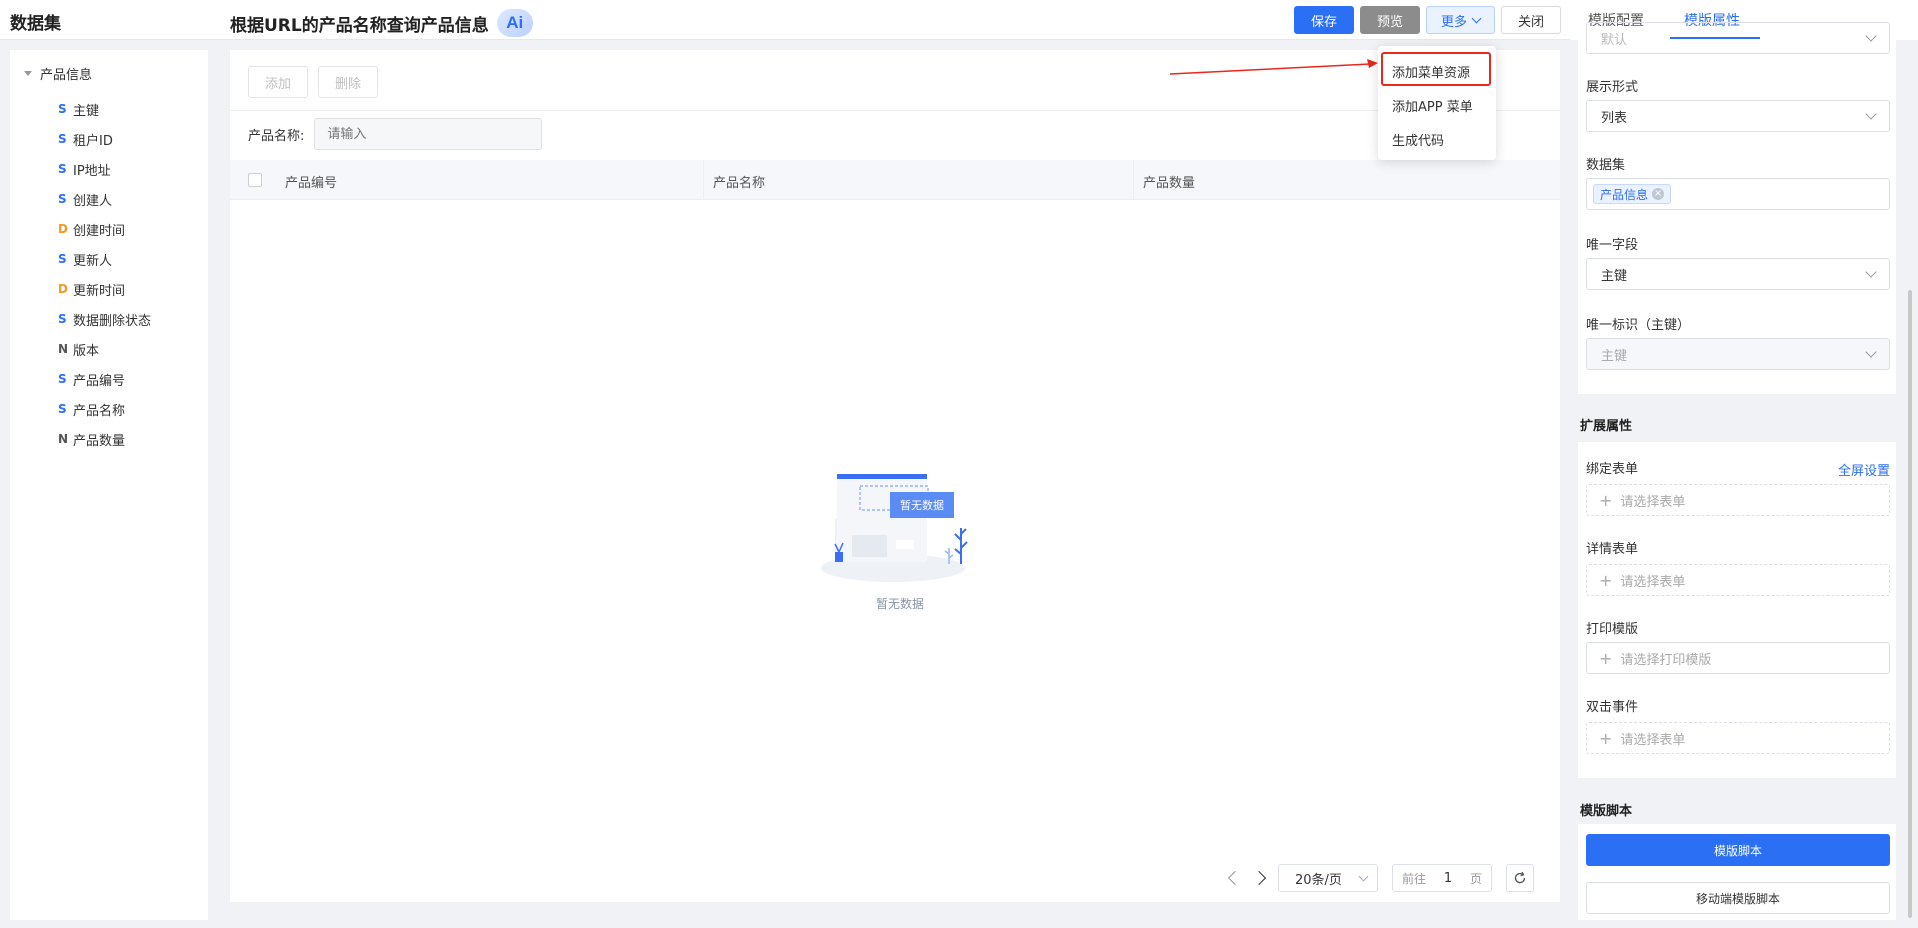 The width and height of the screenshot is (1918, 928). What do you see at coordinates (894, 528) in the screenshot?
I see `empty-illustration: 暂无数据` at bounding box center [894, 528].